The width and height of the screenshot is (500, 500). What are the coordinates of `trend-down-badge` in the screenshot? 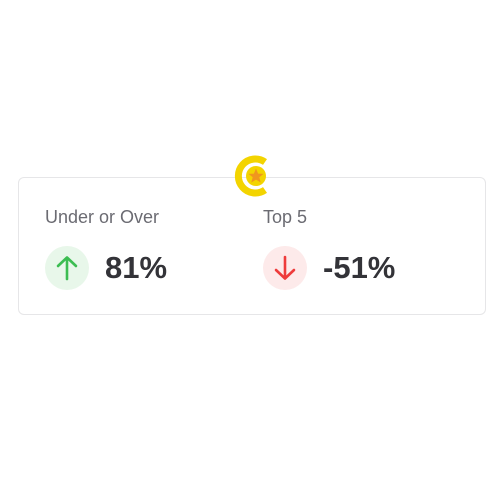 It's located at (285, 268).